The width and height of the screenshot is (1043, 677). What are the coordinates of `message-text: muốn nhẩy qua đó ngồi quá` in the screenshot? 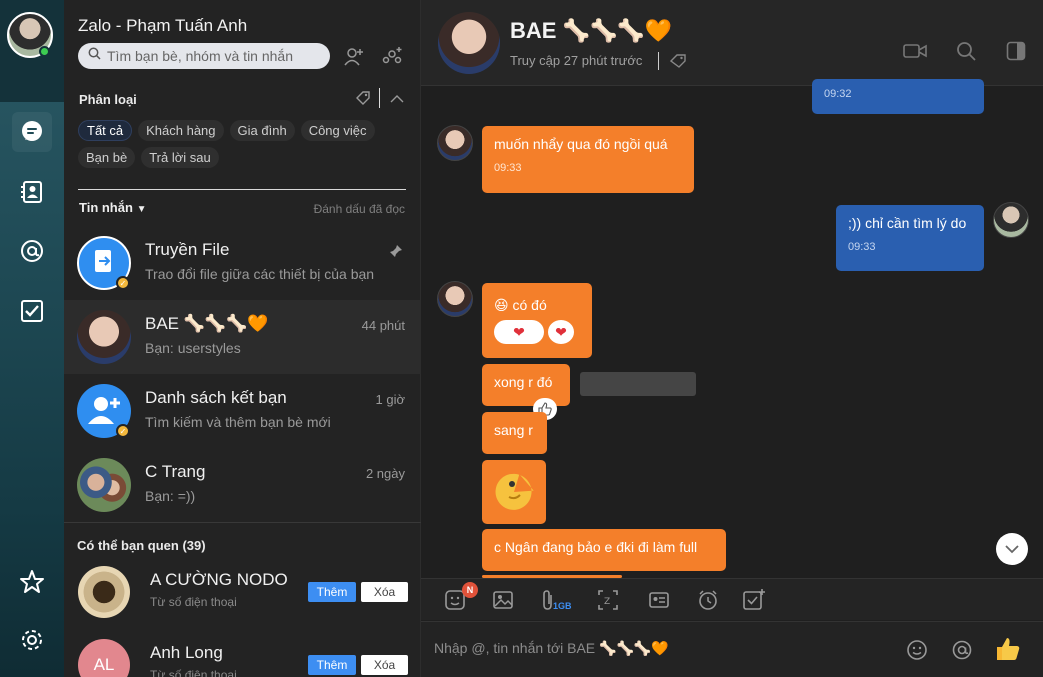 It's located at (581, 144).